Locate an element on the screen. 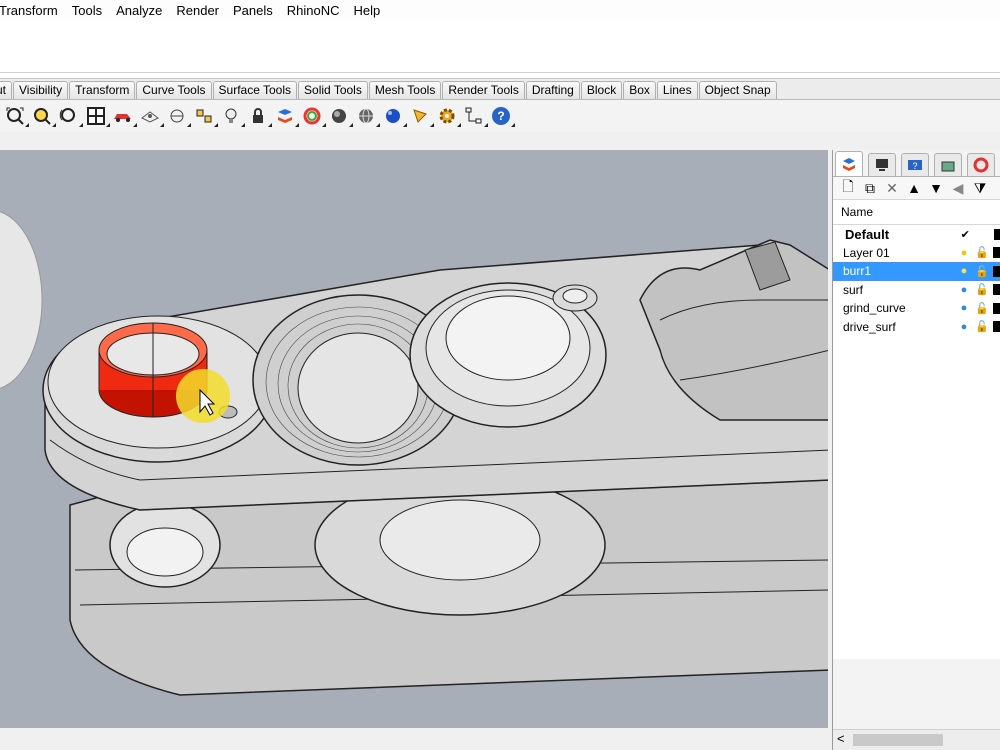 Image resolution: width=1000 pixels, height=750 pixels. command-area is located at coordinates (500, 49).